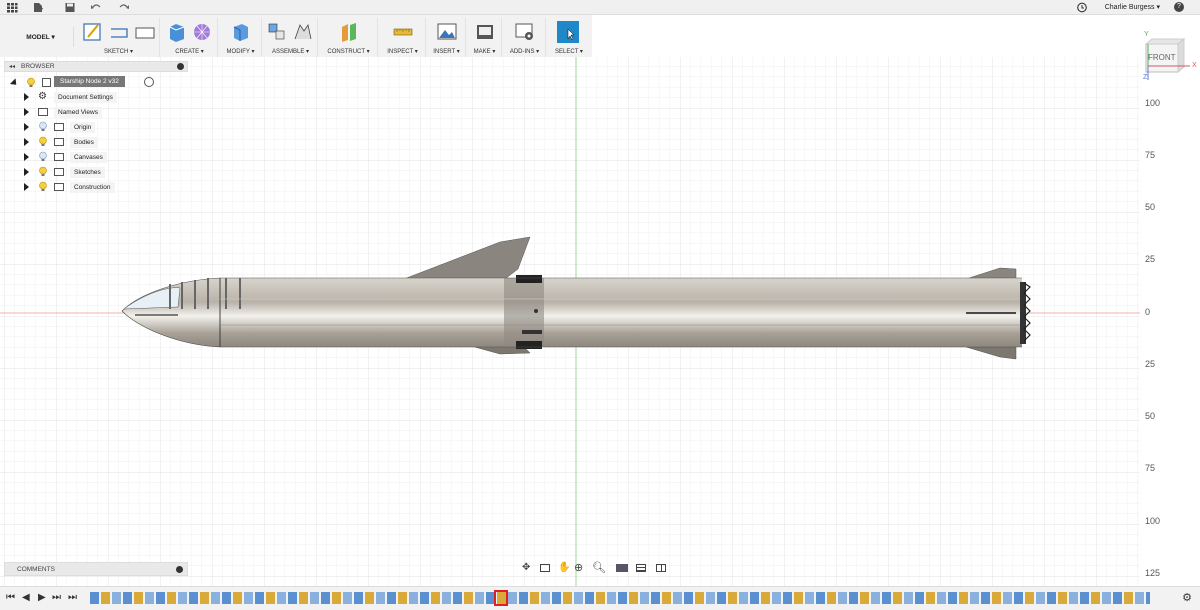 The image size is (1200, 610). I want to click on comments-toggle-icon, so click(179, 569).